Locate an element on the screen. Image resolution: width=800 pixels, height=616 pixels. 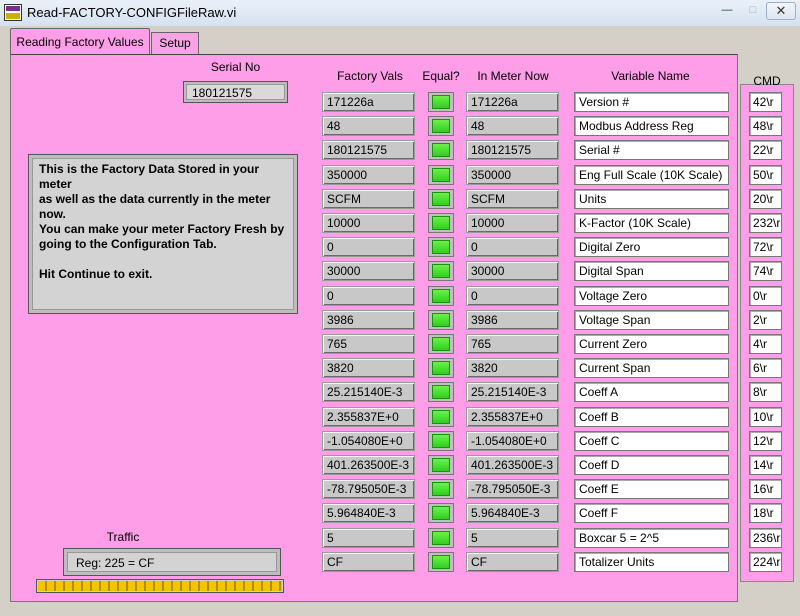
traffic-label: Traffic is located at coordinates (123, 537).